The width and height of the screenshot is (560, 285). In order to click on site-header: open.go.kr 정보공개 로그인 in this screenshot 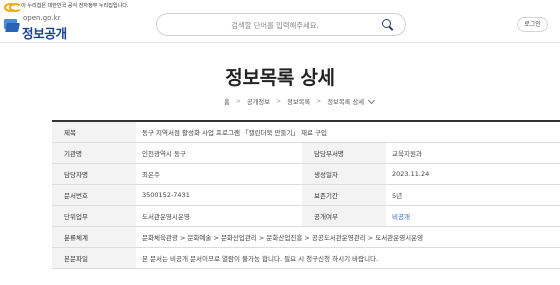, I will do `click(280, 27)`.